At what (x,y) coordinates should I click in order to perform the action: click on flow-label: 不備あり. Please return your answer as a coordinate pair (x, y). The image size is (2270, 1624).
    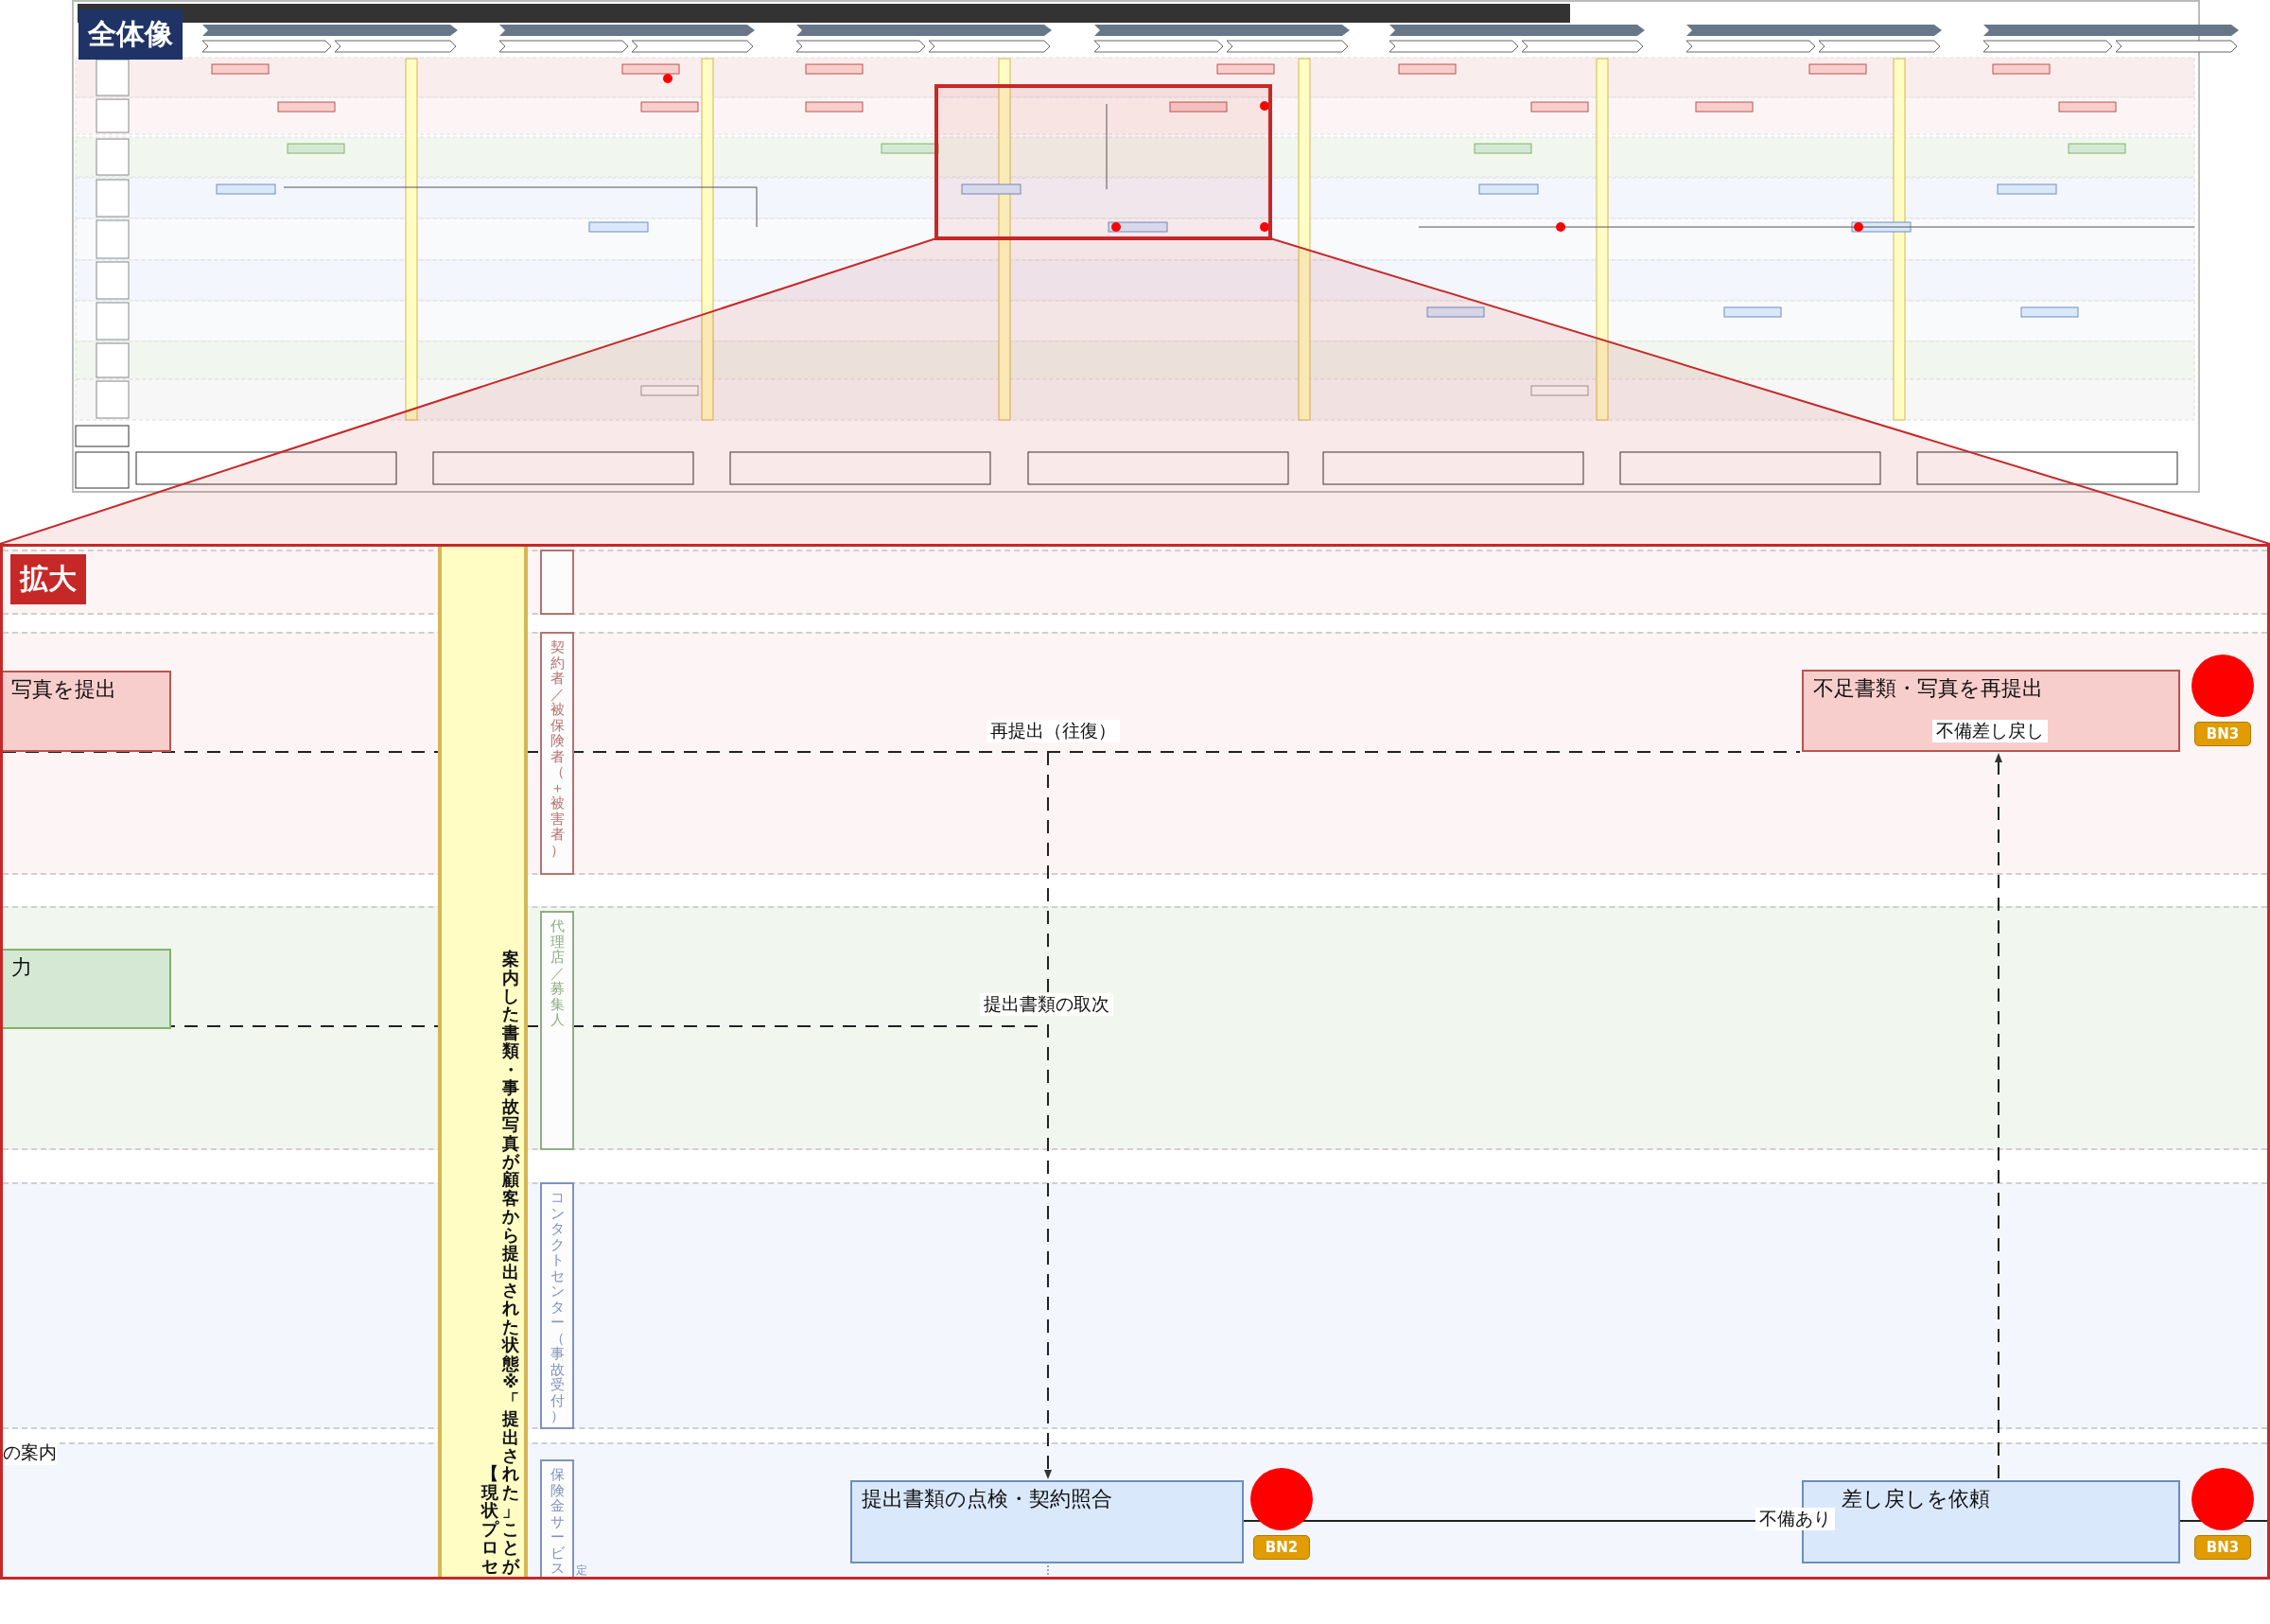
    Looking at the image, I should click on (1795, 1519).